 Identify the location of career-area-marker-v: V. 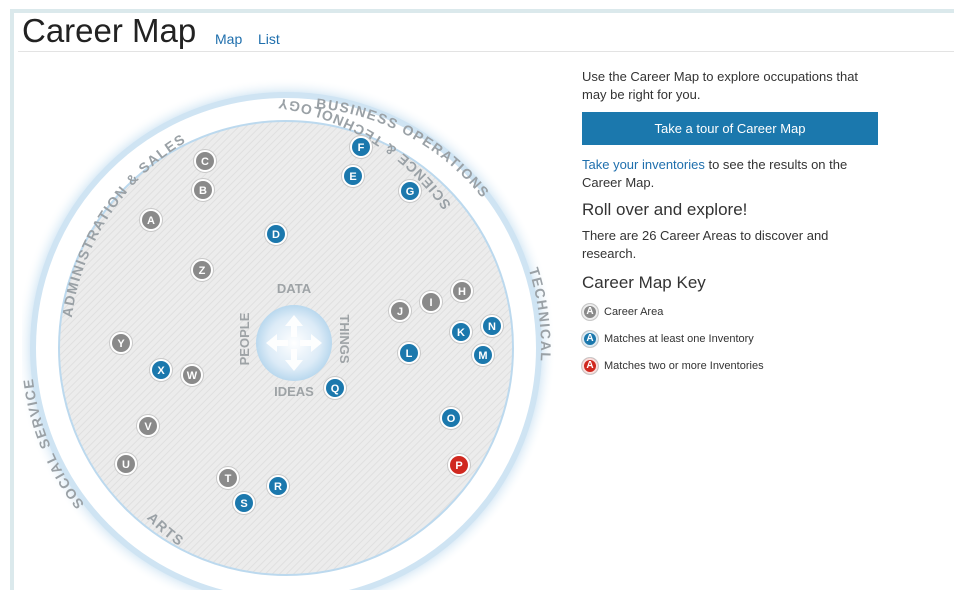
(148, 426).